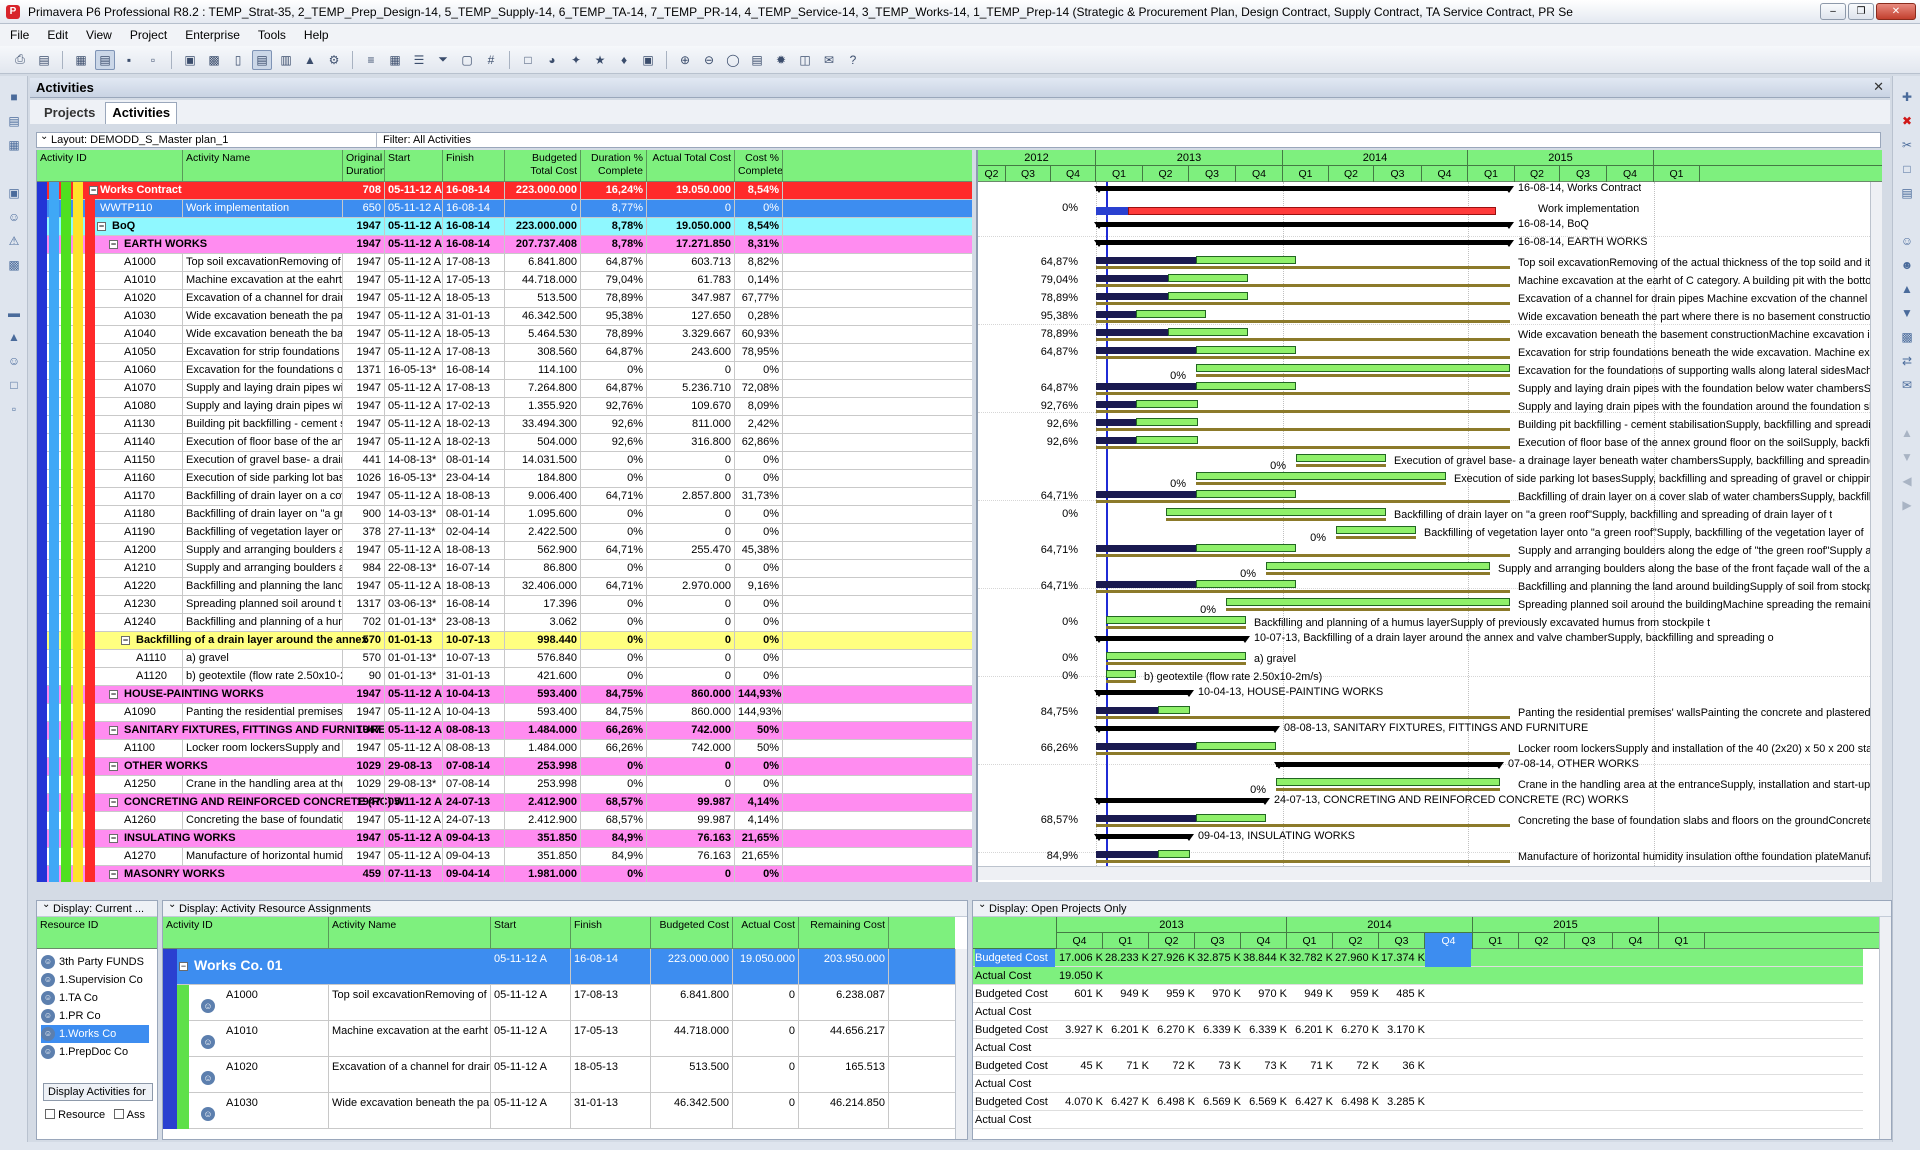 The width and height of the screenshot is (1920, 1150). What do you see at coordinates (757, 60) in the screenshot?
I see `split-horizontal-icon: ▤` at bounding box center [757, 60].